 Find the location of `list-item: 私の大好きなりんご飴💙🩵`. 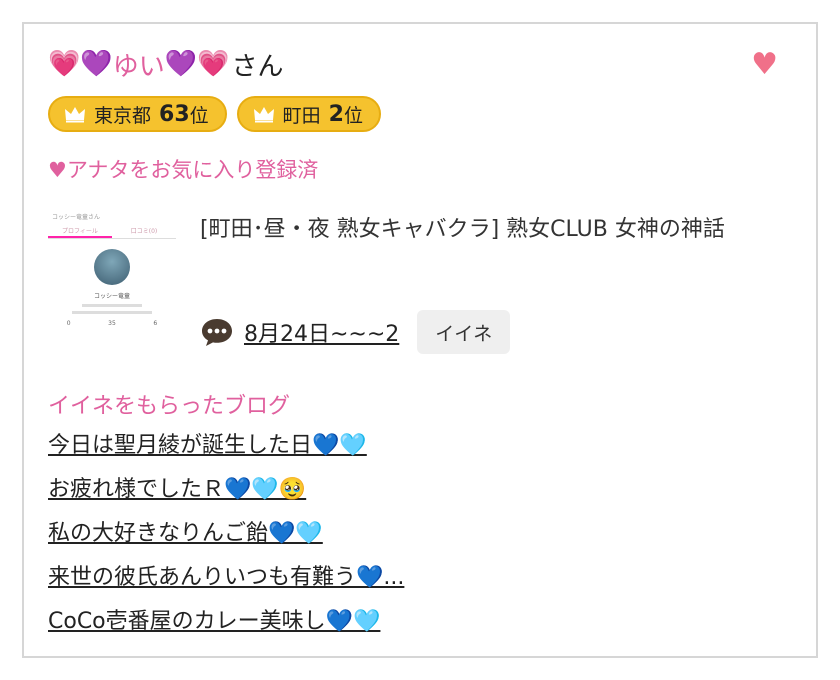

list-item: 私の大好きなりんご飴💙🩵 is located at coordinates (226, 536).